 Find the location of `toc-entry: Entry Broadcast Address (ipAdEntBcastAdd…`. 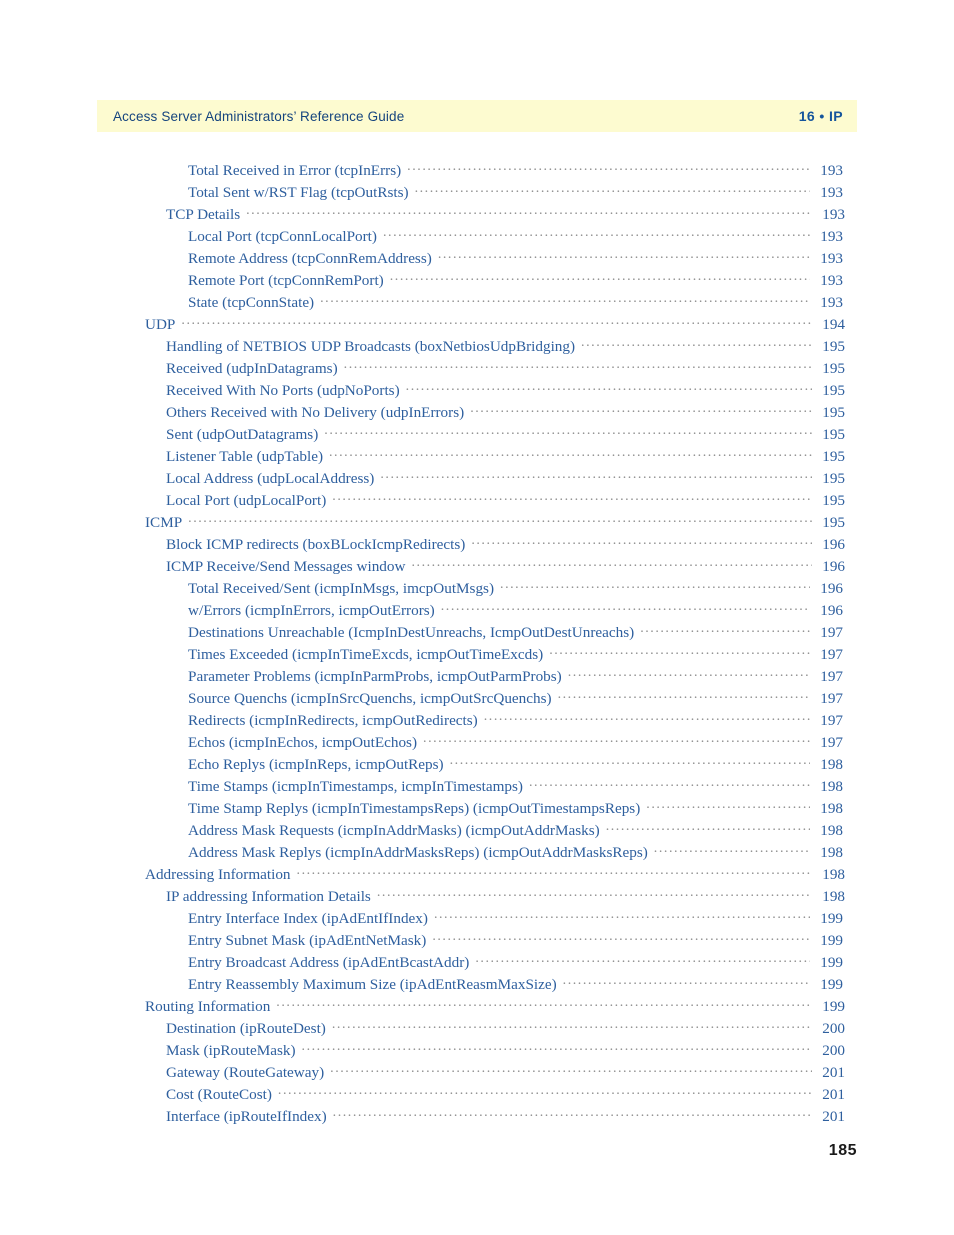

toc-entry: Entry Broadcast Address (ipAdEntBcastAdd… is located at coordinates (477, 963).